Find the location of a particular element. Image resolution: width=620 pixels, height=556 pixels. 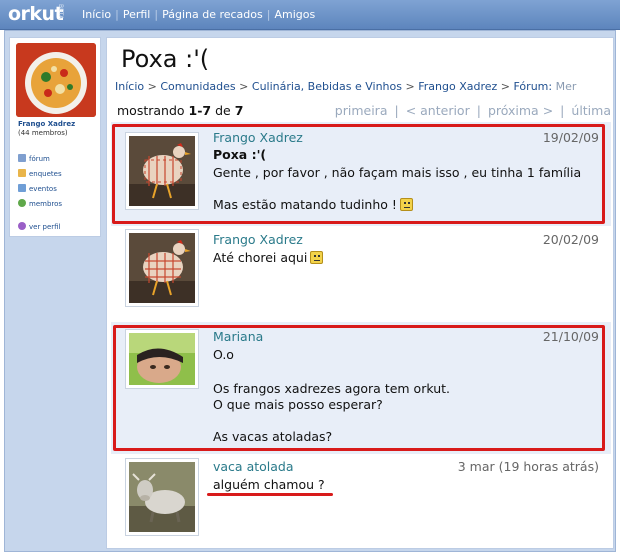

post-text: alguém chamou ? is located at coordinates (269, 484).